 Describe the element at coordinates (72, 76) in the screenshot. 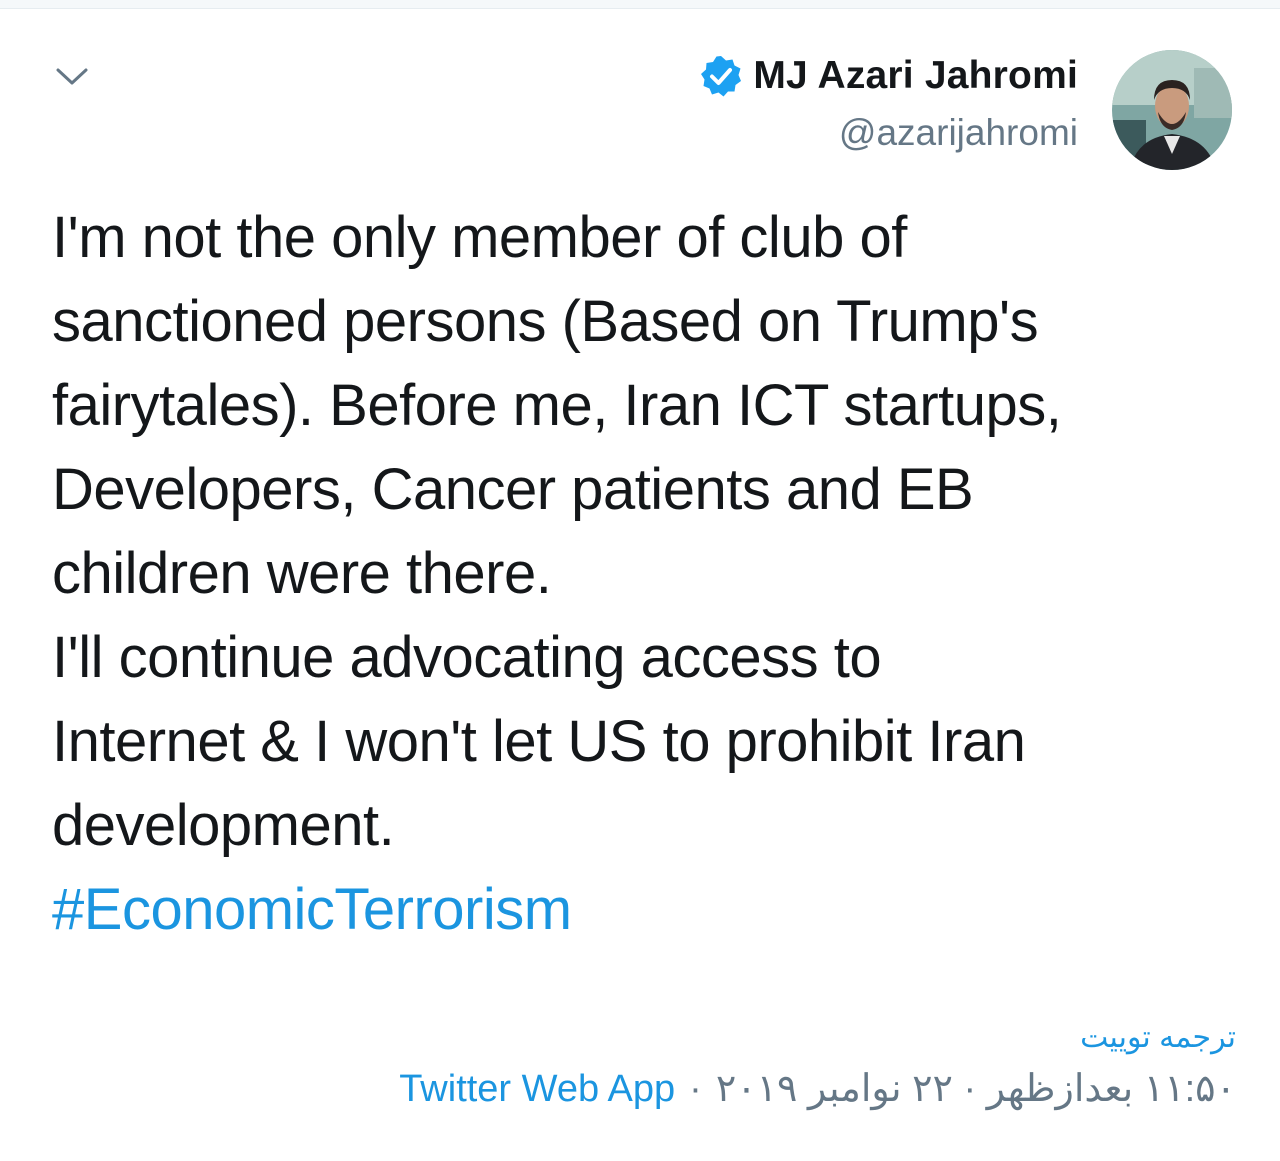

I see `chevron-down-icon` at that location.